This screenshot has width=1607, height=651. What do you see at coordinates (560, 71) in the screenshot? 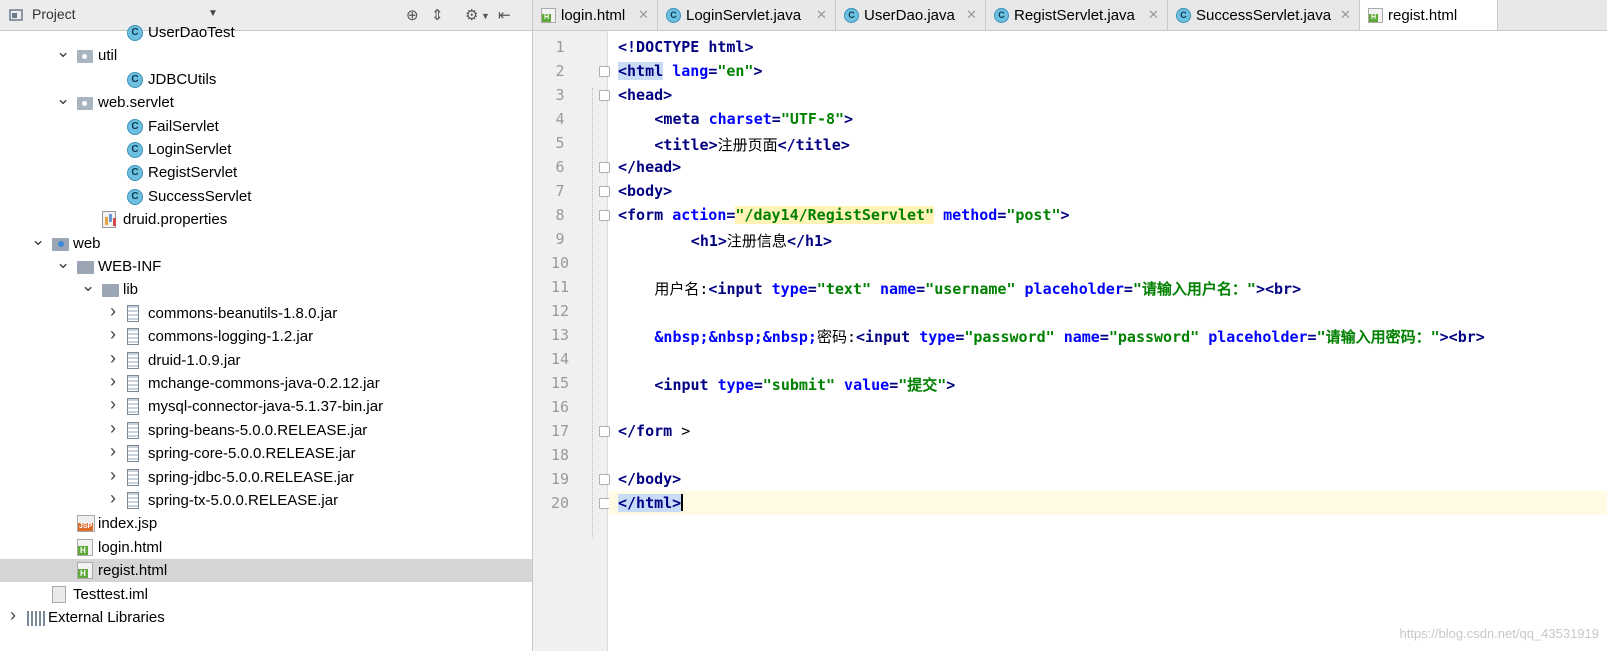
I see `line-number: 2` at bounding box center [560, 71].